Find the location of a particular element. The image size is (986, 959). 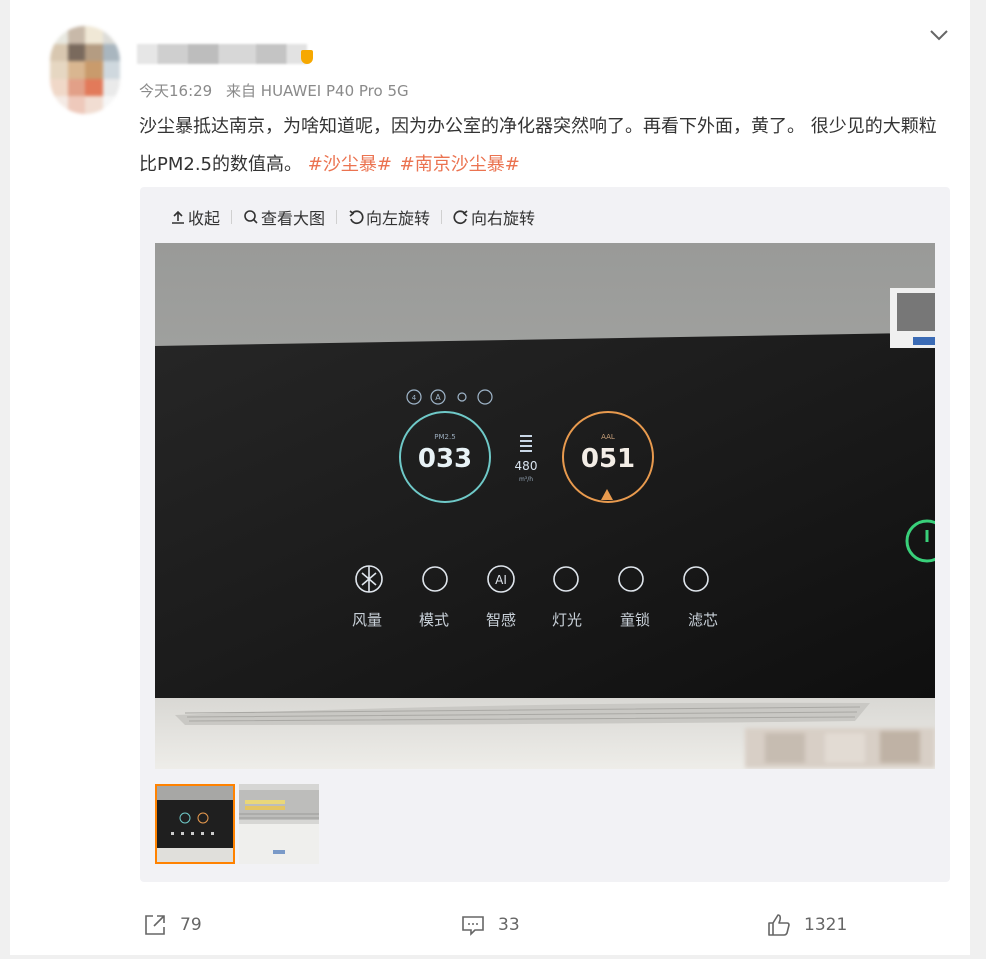

pm25-label: PM2.5 is located at coordinates (444, 437).